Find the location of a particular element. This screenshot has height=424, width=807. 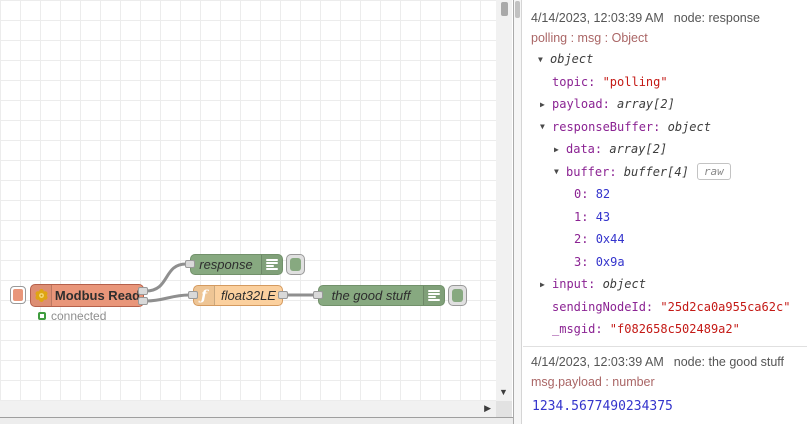

good-stuff-debug-toggle-button is located at coordinates (457, 295).